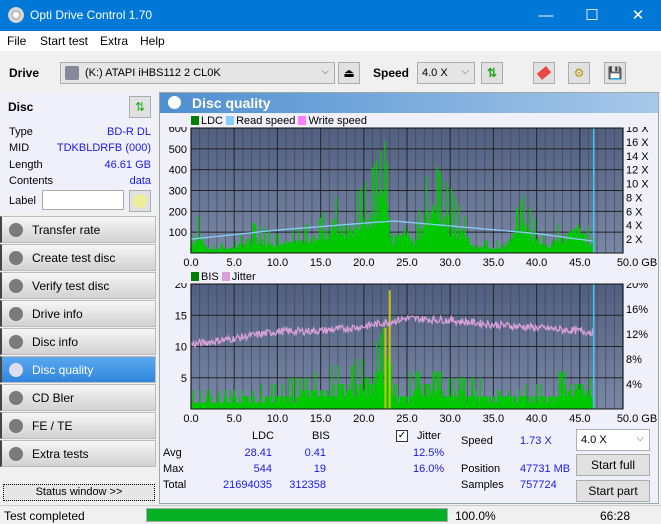  Describe the element at coordinates (579, 73) in the screenshot. I see `settings-button: ⚙` at that location.